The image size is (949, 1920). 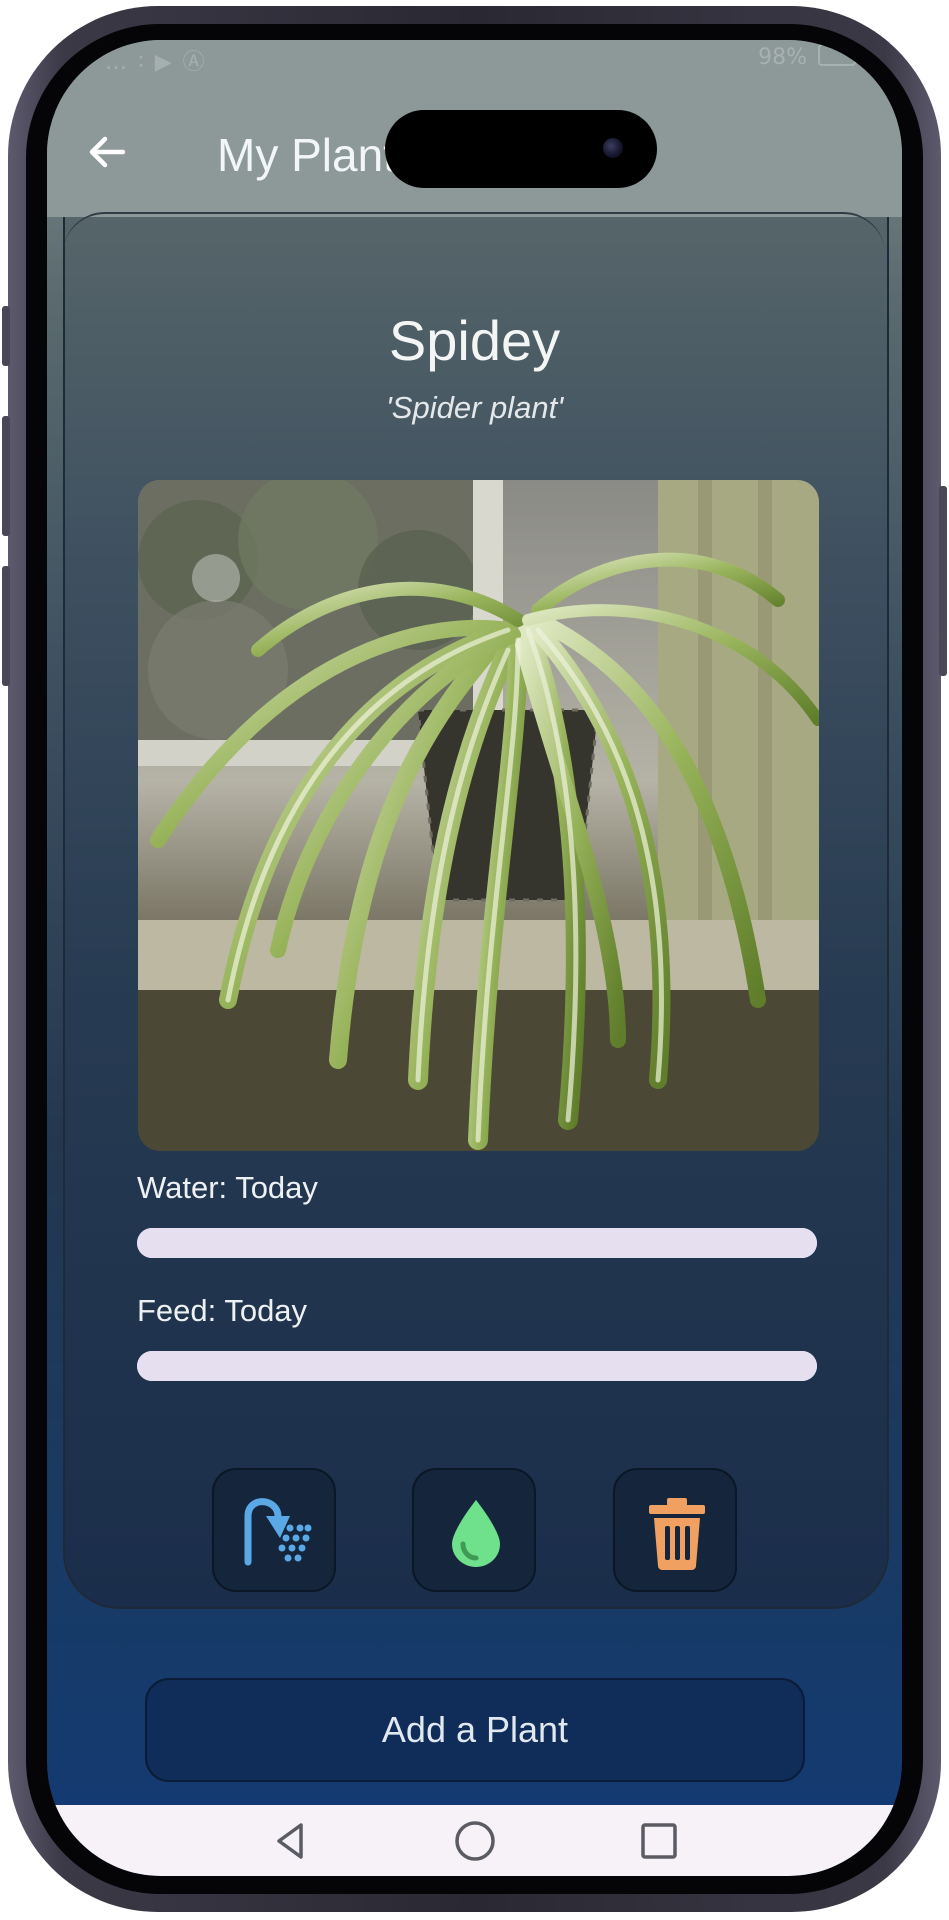 I want to click on triangle-back-icon, so click(x=291, y=1841).